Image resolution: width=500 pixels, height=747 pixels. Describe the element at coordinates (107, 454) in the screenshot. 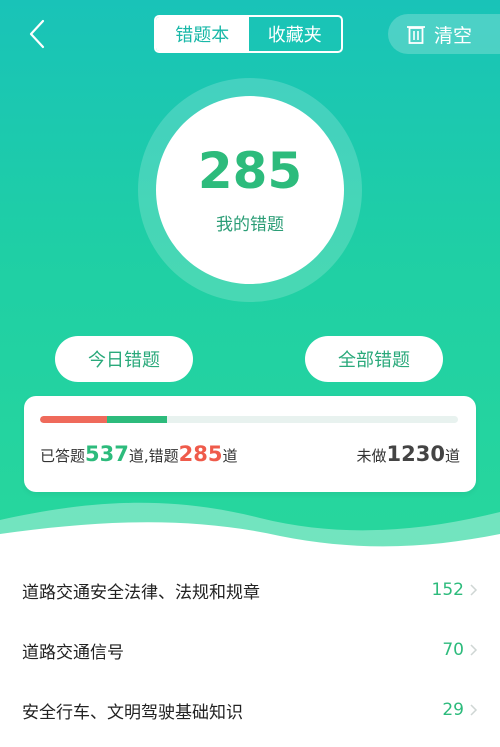

I see `answered-count: 537` at that location.